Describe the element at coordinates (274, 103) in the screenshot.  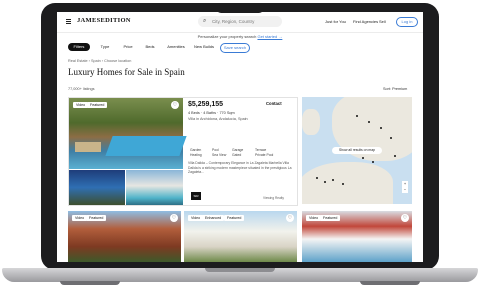
I see `contact-button: Contact` at that location.